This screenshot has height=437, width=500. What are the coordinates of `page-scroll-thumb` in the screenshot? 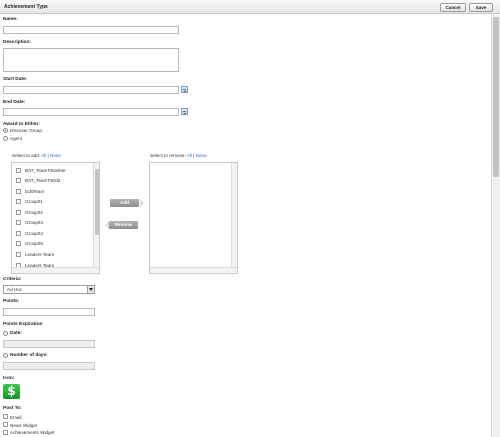 It's located at (496, 97).